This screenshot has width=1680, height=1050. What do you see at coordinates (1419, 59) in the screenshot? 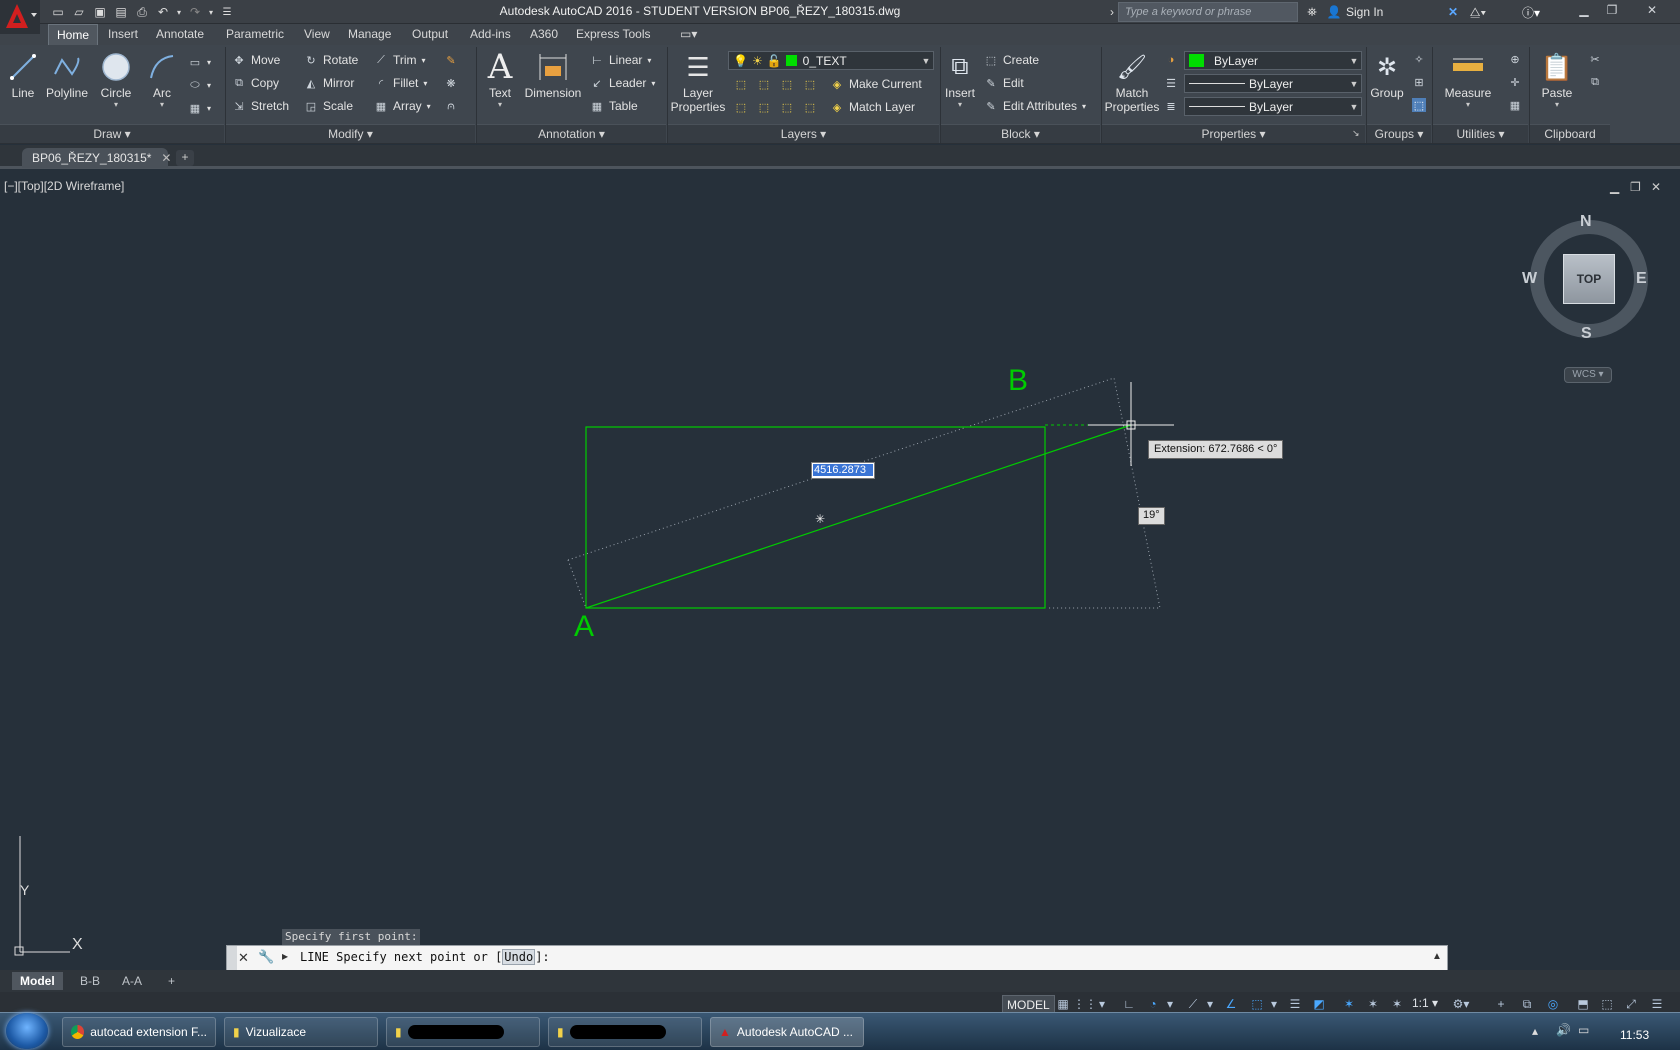
I see `ungroup-icon: ✧` at bounding box center [1419, 59].